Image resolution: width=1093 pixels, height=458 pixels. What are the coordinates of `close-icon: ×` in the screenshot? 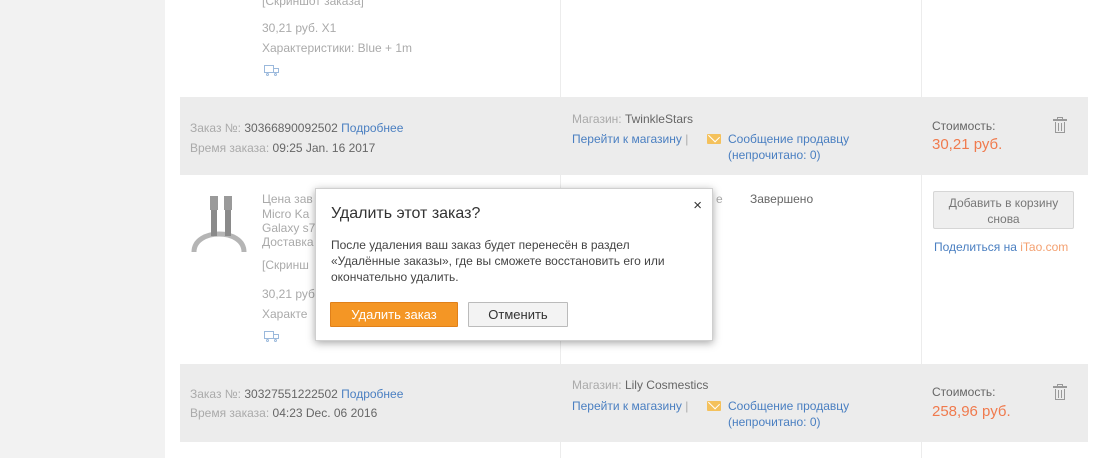 It's located at (697, 205).